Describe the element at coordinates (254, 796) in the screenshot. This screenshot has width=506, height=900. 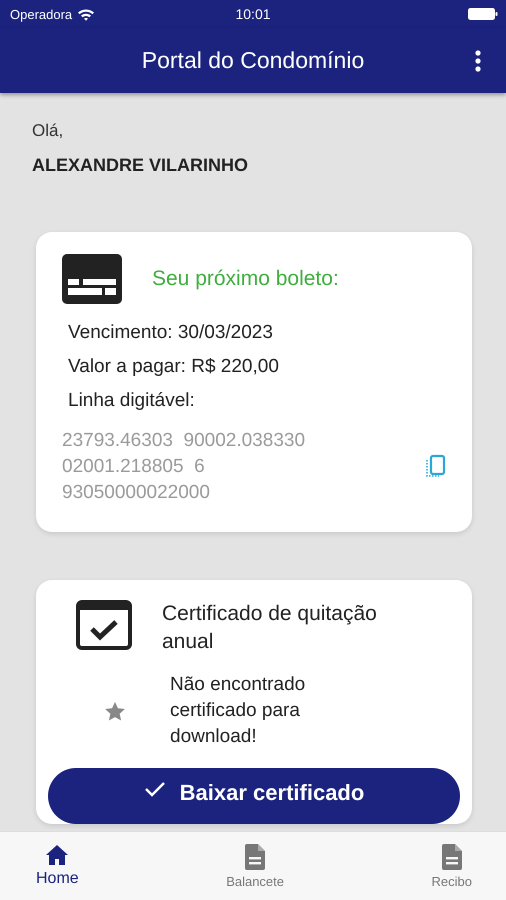
I see `download-button: Baixar certificado` at that location.